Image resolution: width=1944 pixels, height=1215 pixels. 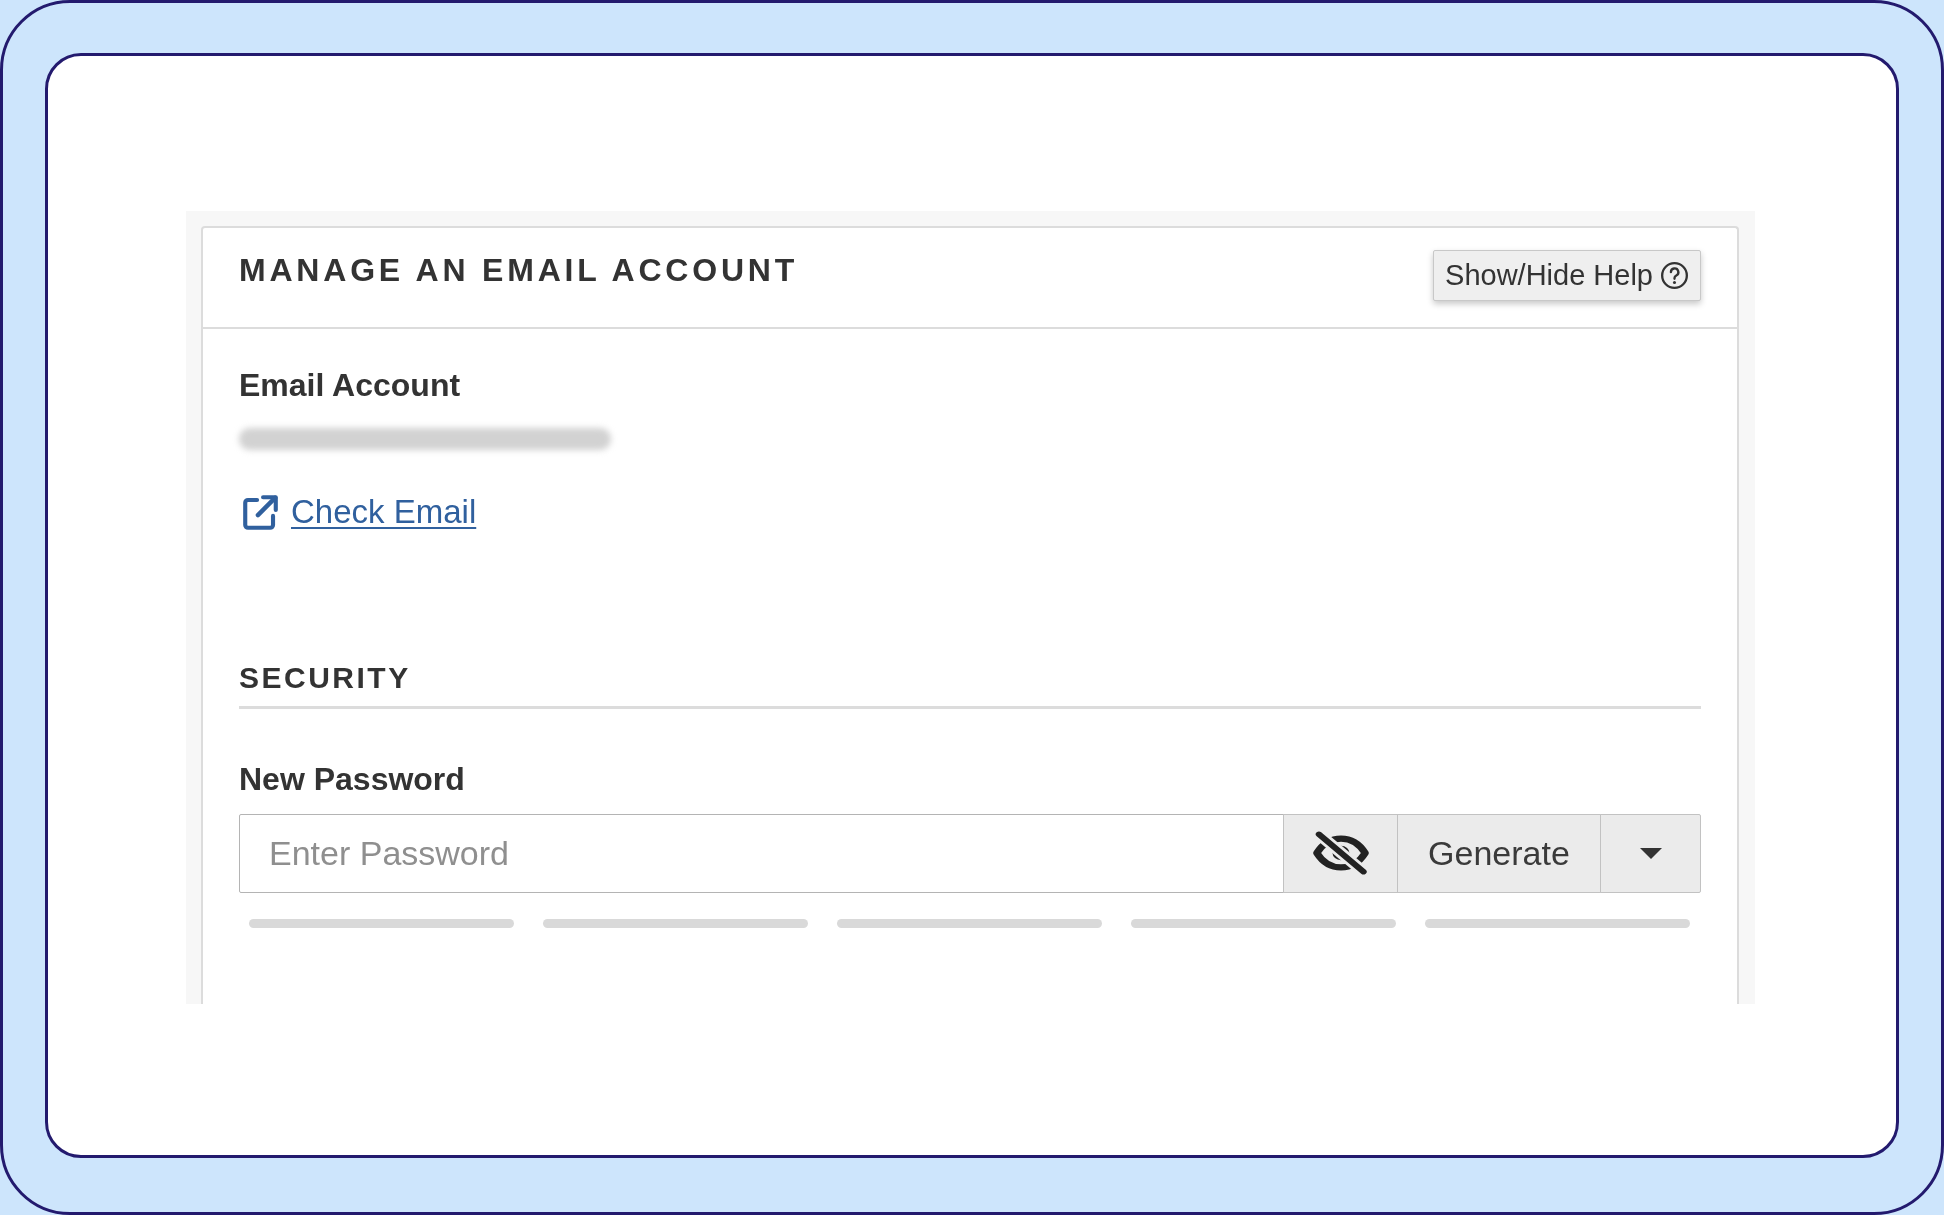 I want to click on external-link-icon, so click(x=260, y=512).